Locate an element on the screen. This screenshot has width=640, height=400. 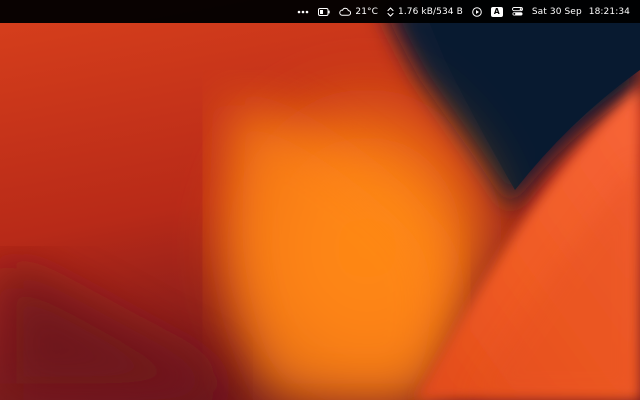
temperature-label: 21°C is located at coordinates (367, 11).